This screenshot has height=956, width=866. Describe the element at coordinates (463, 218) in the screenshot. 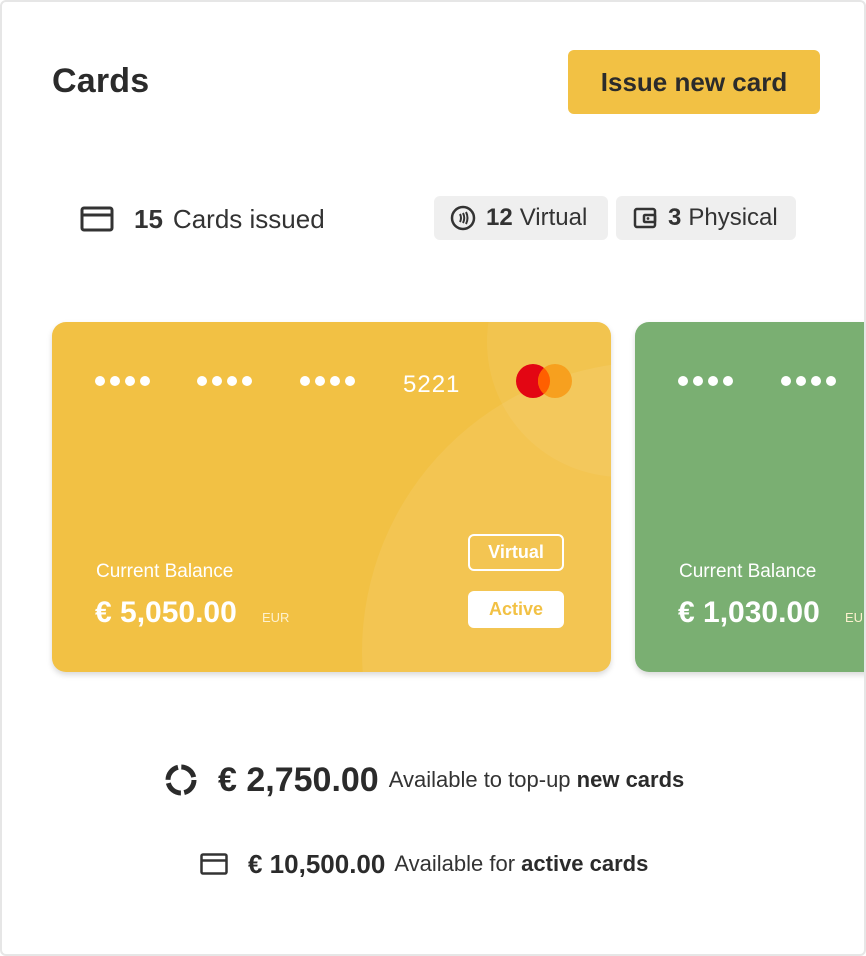

I see `contactless-icon` at that location.